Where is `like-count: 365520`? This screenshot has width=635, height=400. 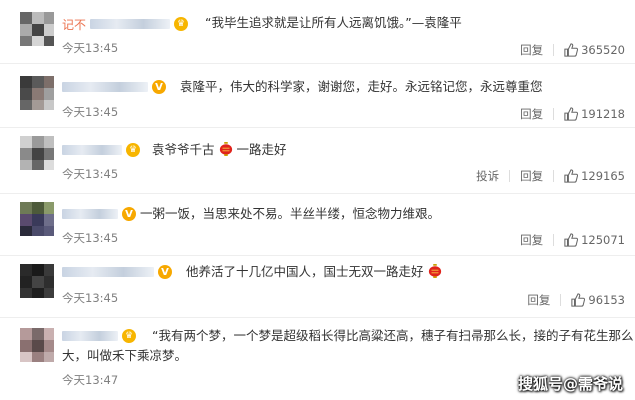
like-count: 365520 is located at coordinates (603, 50).